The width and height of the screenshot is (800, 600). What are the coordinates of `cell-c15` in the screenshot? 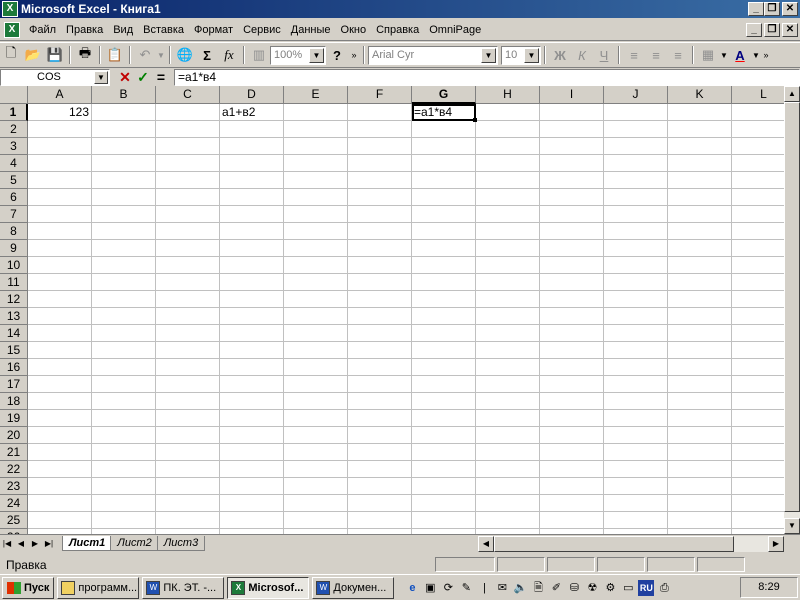 It's located at (188, 350).